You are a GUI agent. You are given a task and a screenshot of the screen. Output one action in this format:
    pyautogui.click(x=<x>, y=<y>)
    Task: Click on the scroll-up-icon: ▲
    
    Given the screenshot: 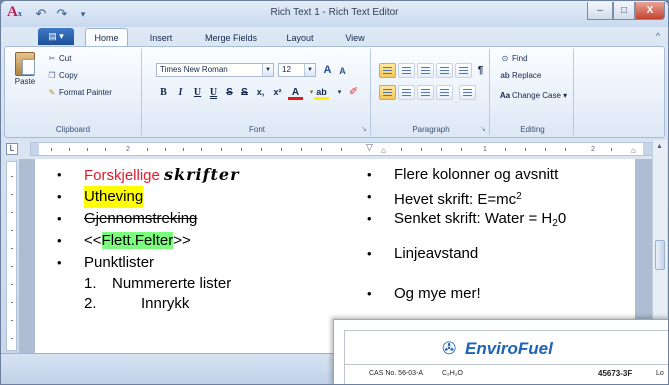 What is the action you would take?
    pyautogui.click(x=659, y=146)
    